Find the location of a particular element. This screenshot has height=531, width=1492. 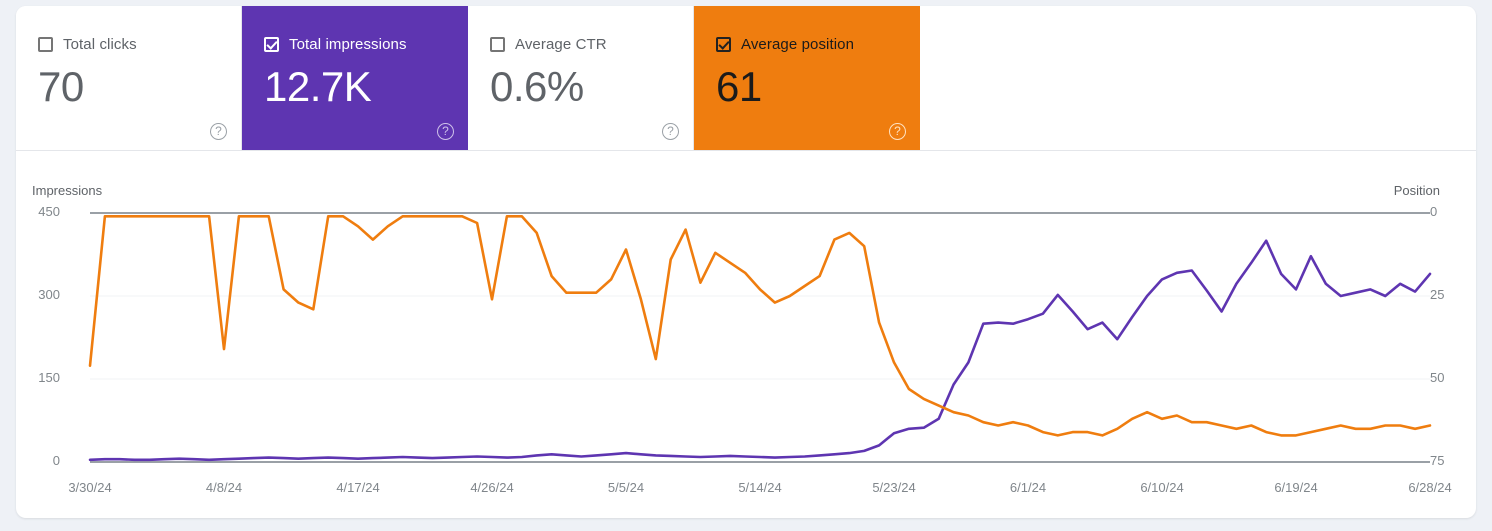

metric-header: Total impressions is located at coordinates (366, 44).